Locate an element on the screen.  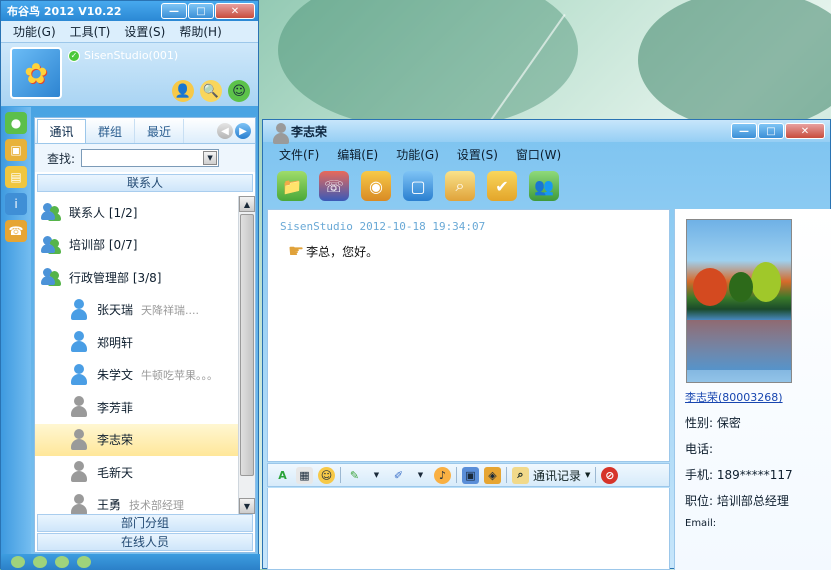
contact-name: 毛新天 is located at coordinates (115, 472).